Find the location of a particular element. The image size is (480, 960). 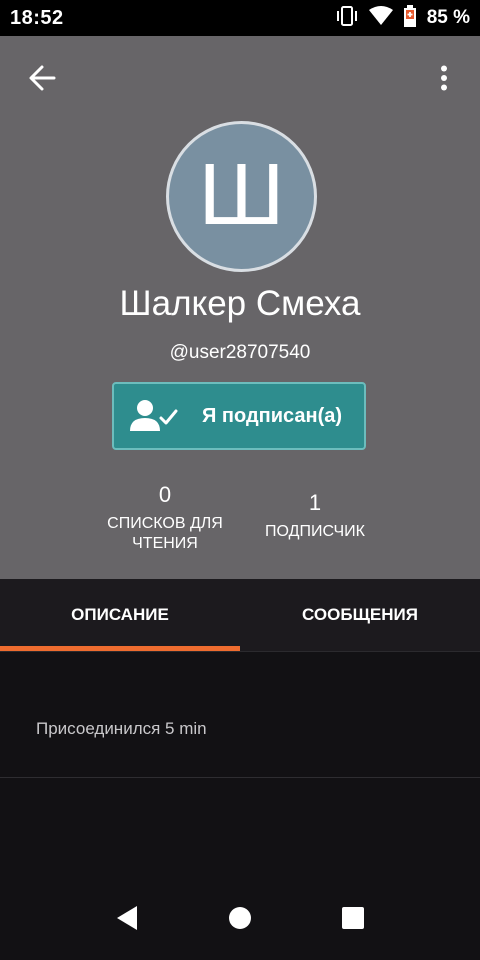

navigation-bar is located at coordinates (240, 920).